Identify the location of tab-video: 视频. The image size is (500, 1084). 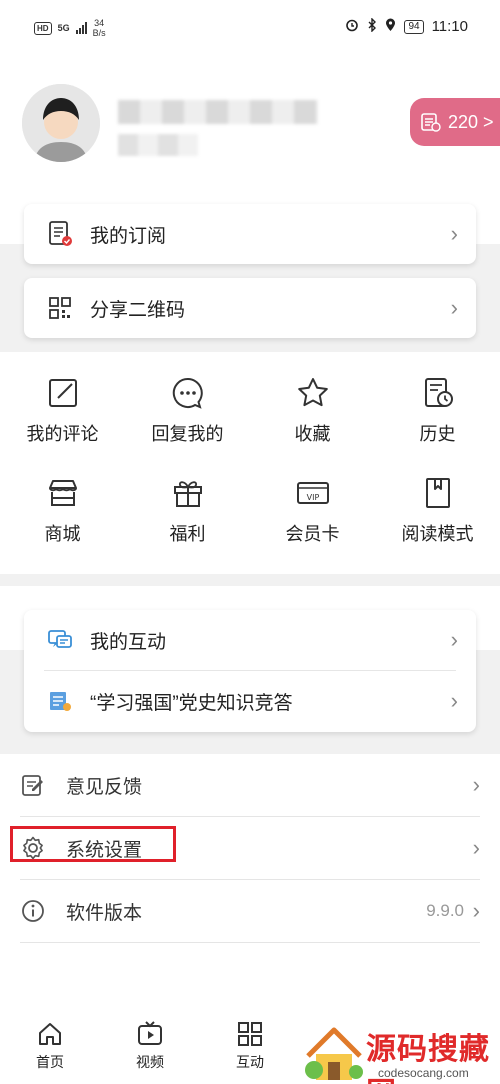
(150, 1048).